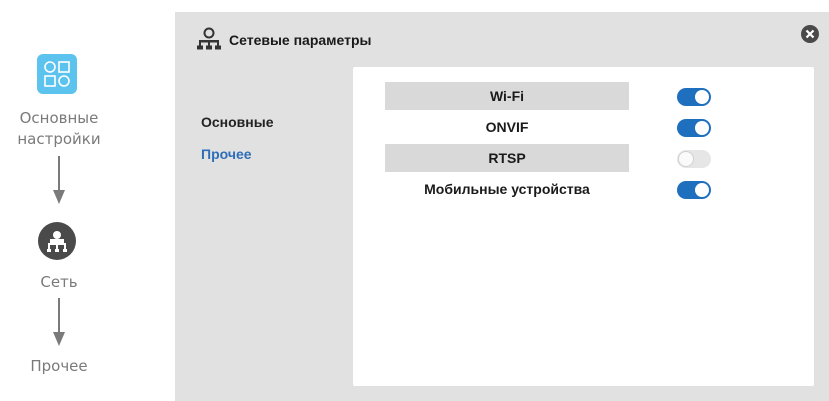 The image size is (829, 401). What do you see at coordinates (59, 118) in the screenshot?
I see `flow-step-main-label-line1: Основные` at bounding box center [59, 118].